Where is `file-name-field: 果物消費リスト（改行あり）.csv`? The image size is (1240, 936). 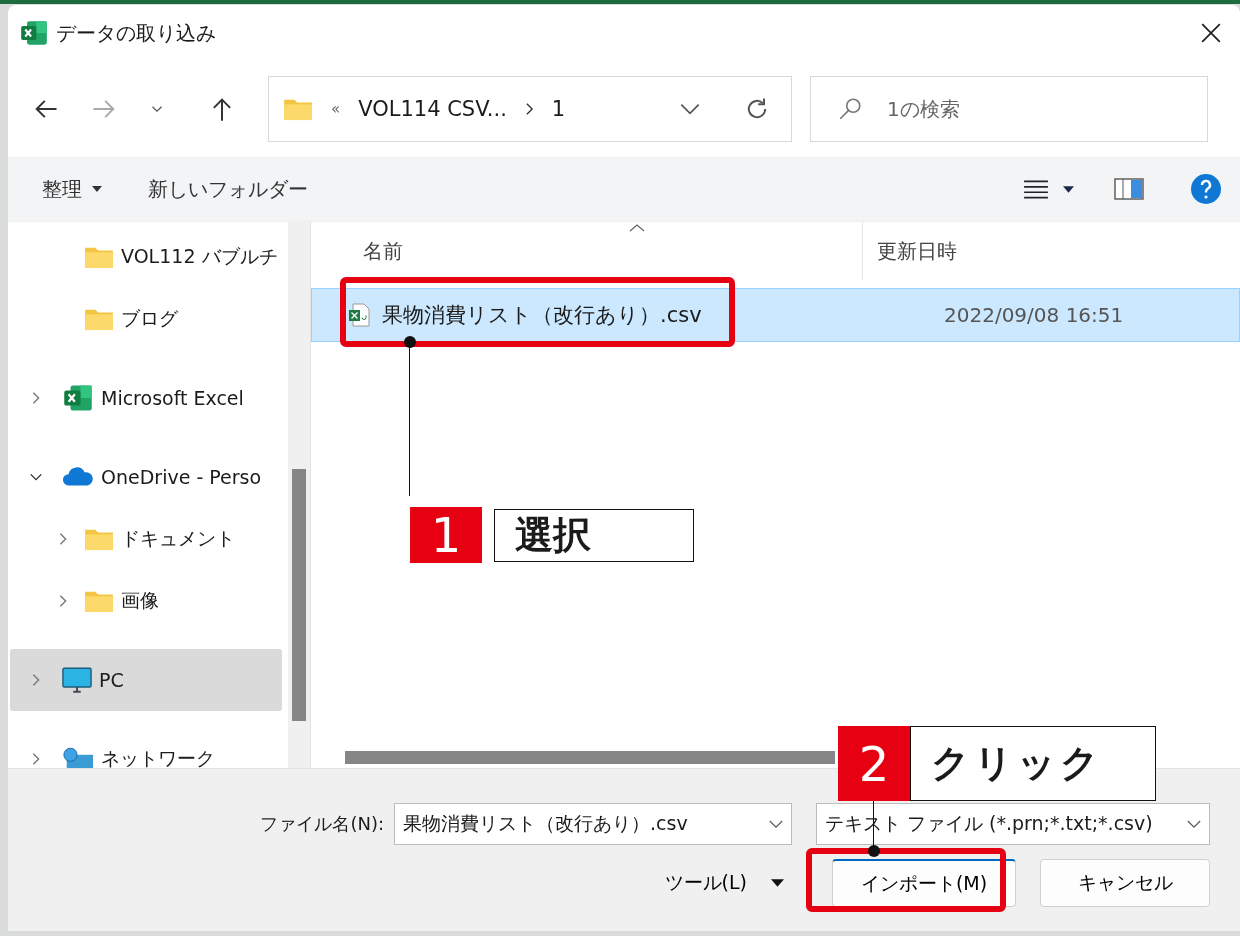
file-name-field: 果物消費リスト（改行あり）.csv is located at coordinates (593, 824).